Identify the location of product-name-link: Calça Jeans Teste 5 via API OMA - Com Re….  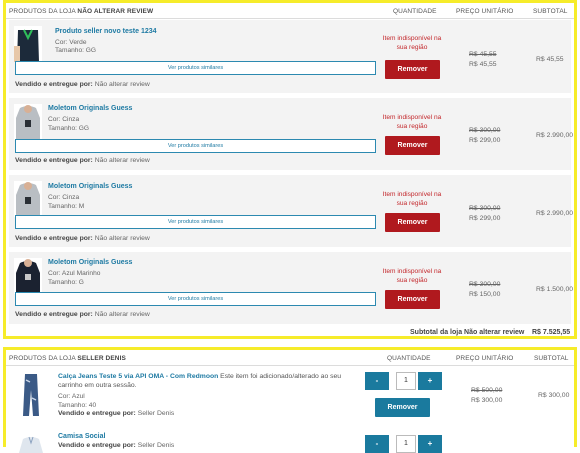
(138, 376).